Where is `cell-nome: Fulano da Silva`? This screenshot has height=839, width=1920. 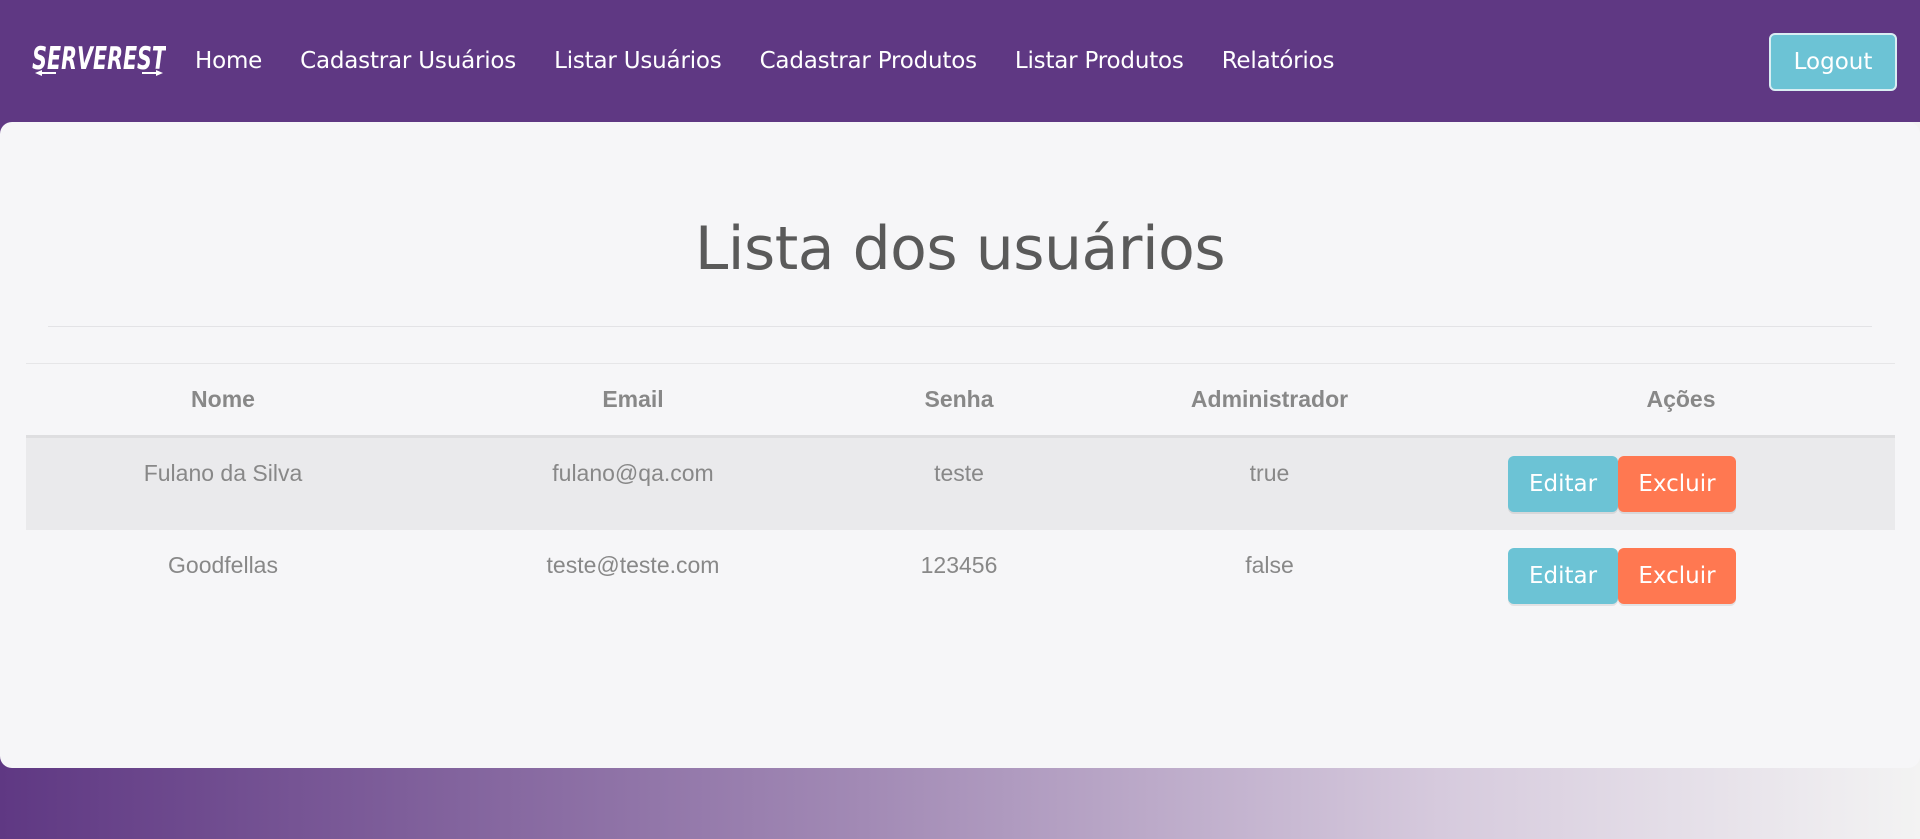 cell-nome: Fulano da Silva is located at coordinates (223, 473).